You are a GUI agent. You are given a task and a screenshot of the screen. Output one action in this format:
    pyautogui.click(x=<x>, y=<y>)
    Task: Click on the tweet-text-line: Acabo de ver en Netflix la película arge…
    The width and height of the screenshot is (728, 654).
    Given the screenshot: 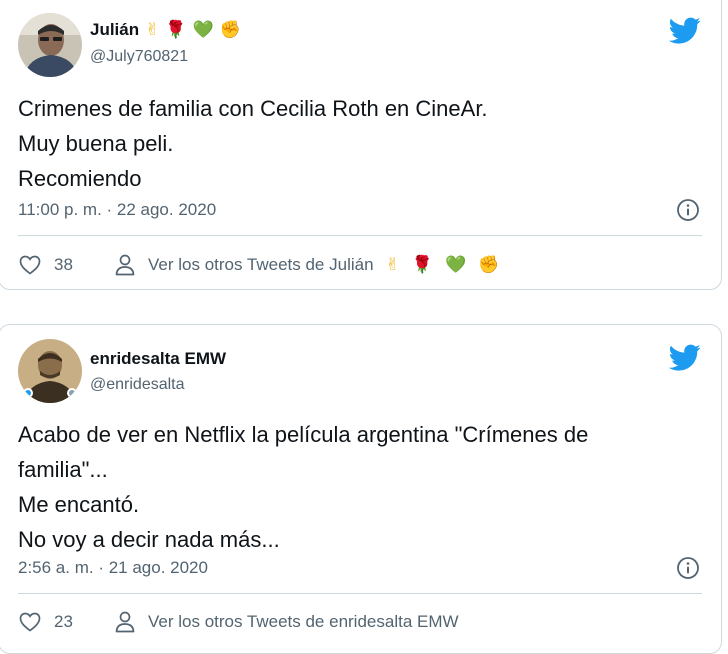 What is the action you would take?
    pyautogui.click(x=303, y=434)
    